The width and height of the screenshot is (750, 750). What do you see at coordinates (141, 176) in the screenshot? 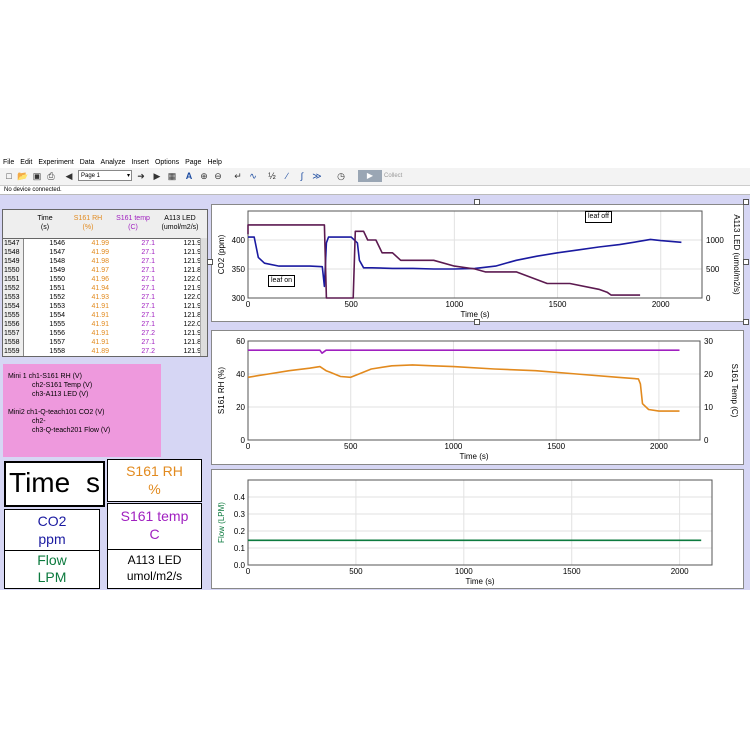
I see `forward-arrow-icon: ➜` at bounding box center [141, 176].